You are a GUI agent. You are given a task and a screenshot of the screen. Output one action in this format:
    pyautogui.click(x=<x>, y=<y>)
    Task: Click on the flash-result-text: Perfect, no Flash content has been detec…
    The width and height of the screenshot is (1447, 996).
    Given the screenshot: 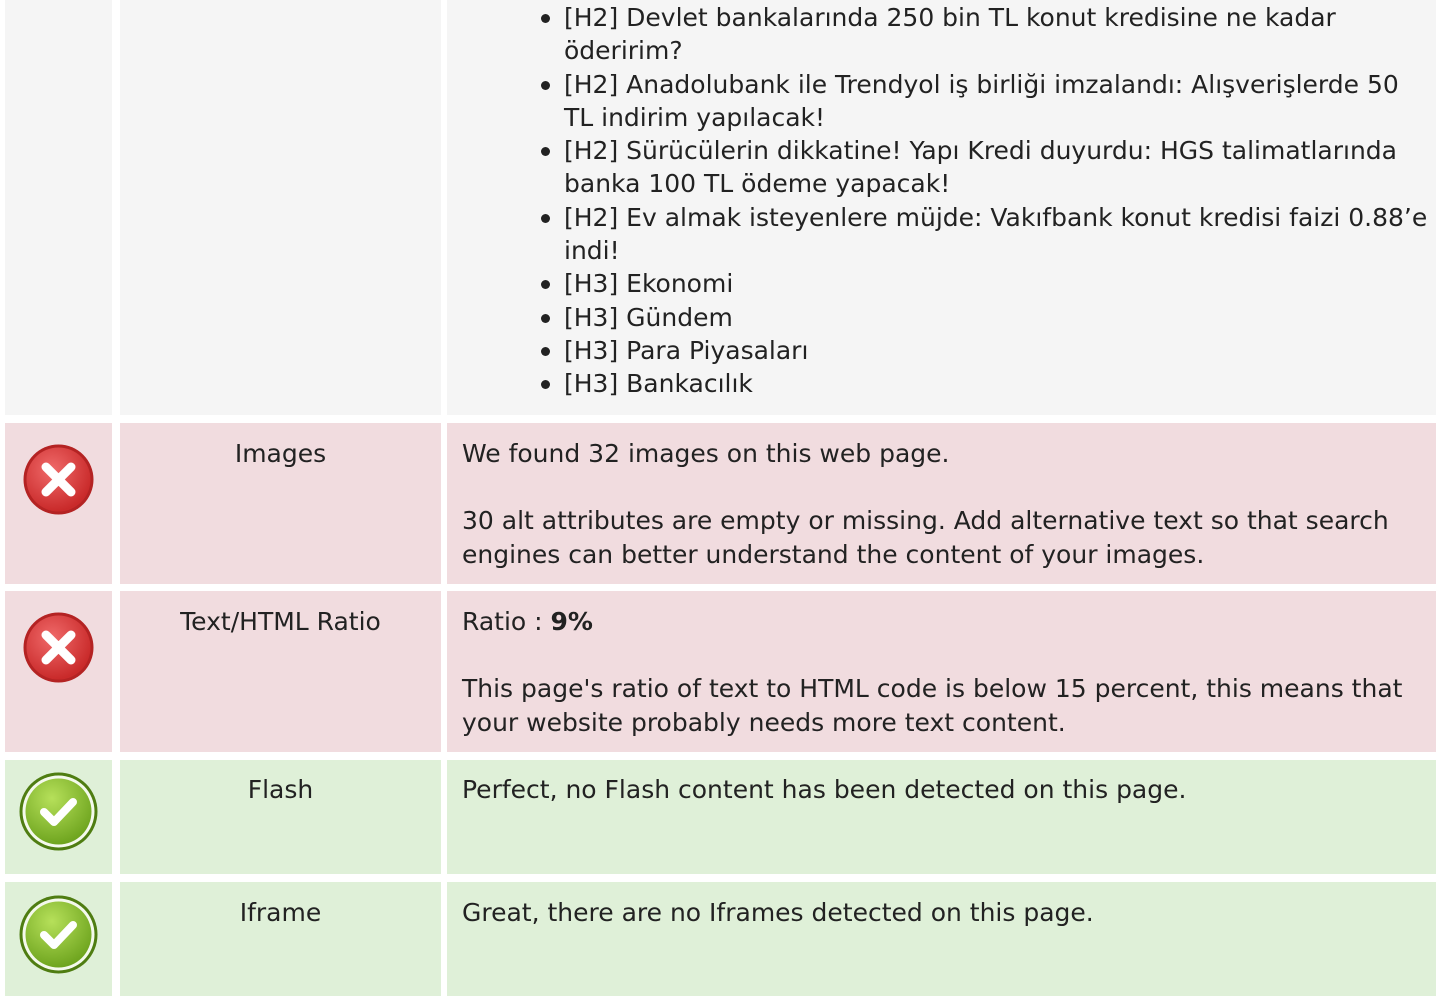 What is the action you would take?
    pyautogui.click(x=824, y=789)
    